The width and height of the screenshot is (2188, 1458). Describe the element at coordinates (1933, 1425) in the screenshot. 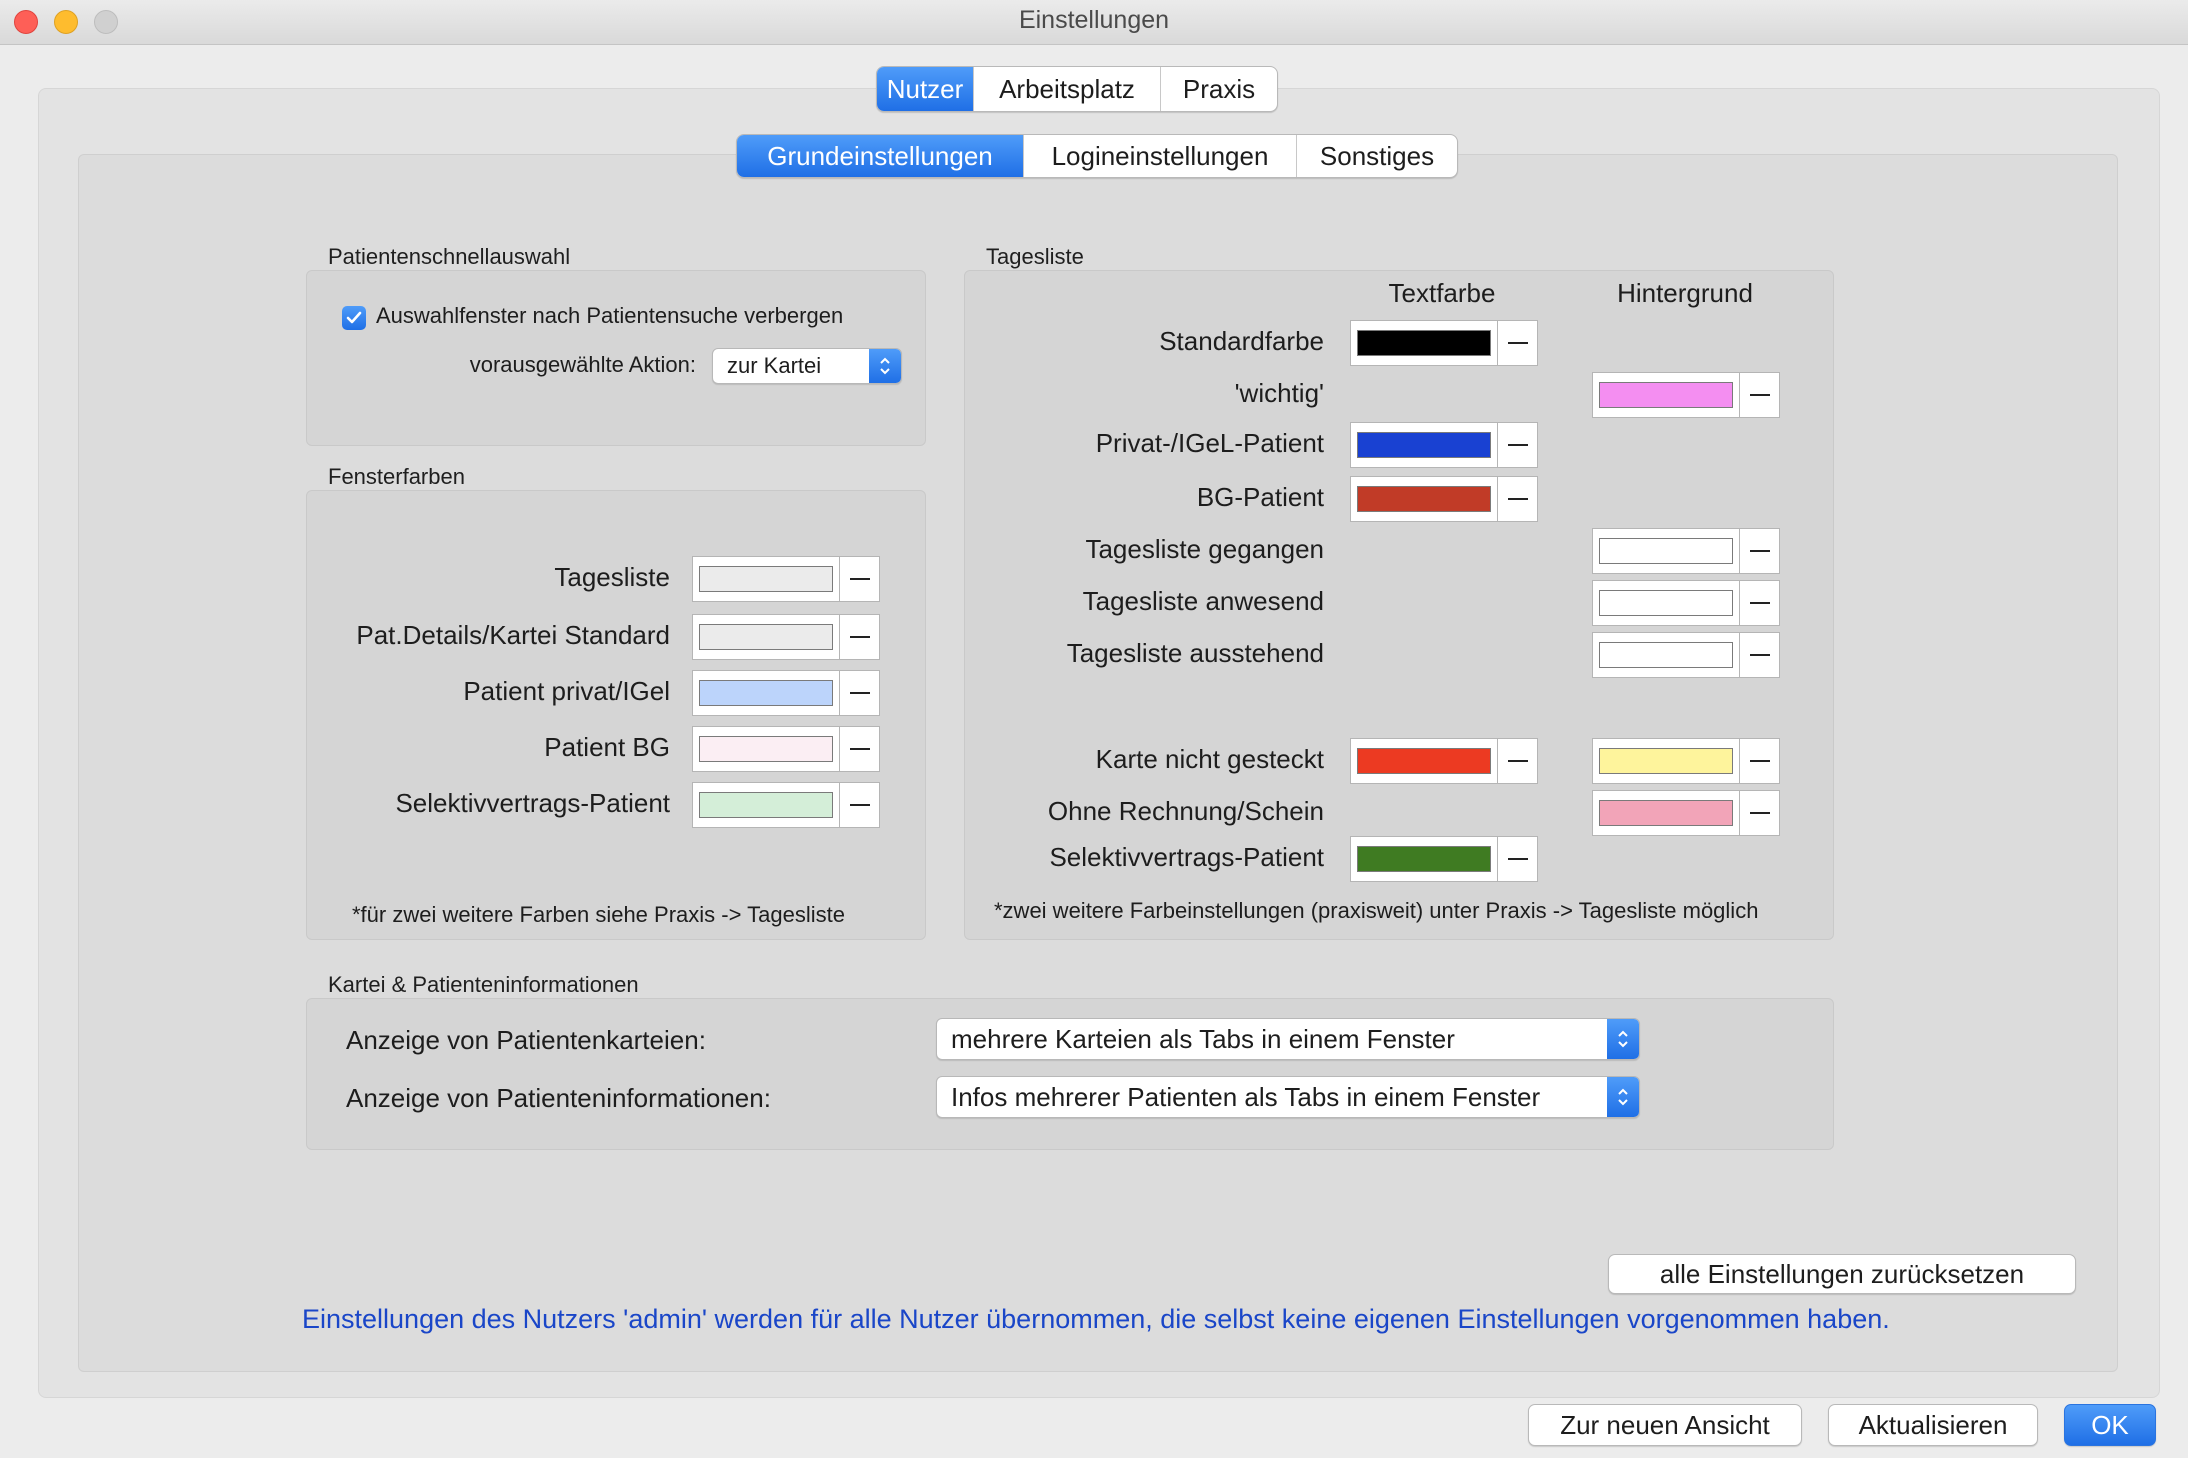

I see `refresh-button: Aktualisieren` at that location.